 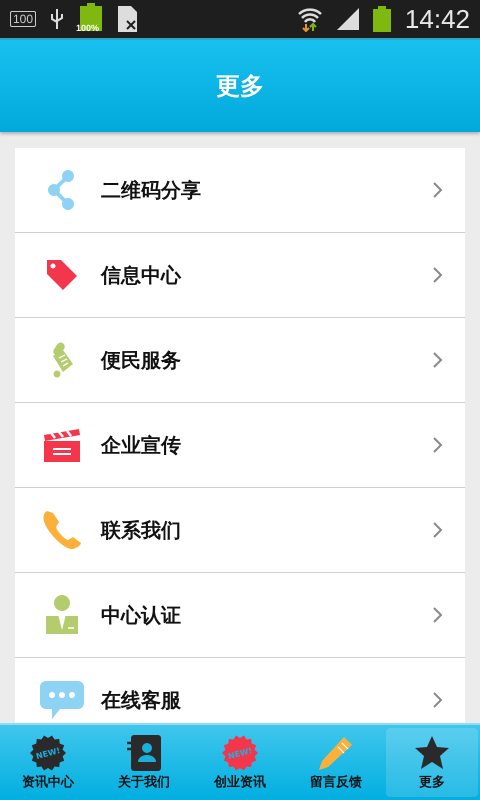 I want to click on storage-indicator: 100, so click(x=23, y=19).